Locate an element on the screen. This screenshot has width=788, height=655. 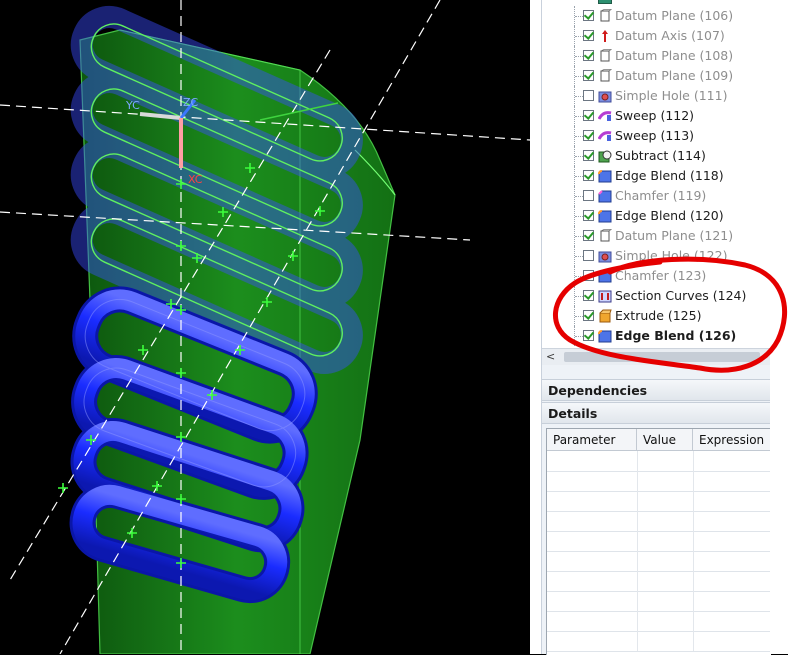
tree-horizontal-scrollbar: < is located at coordinates (656, 356).